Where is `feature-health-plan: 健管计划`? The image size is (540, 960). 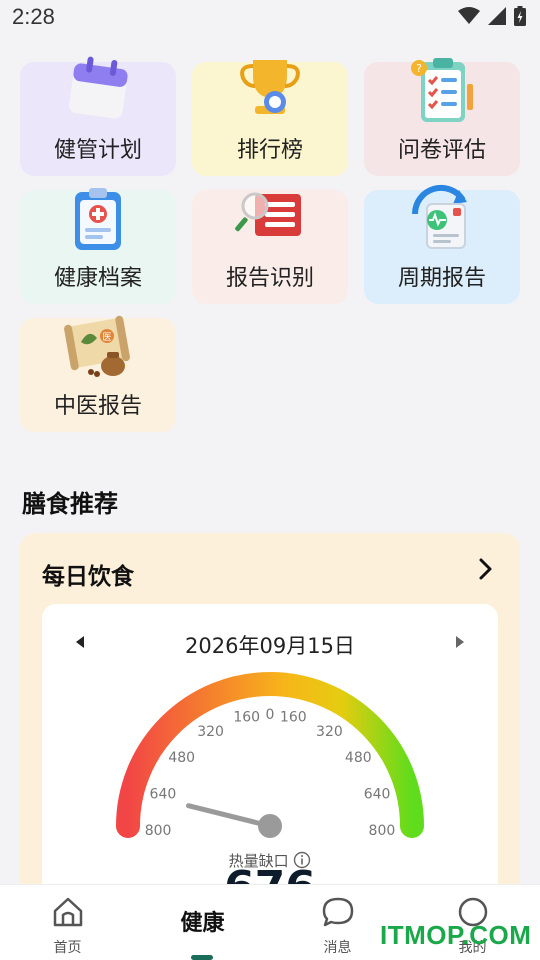
feature-health-plan: 健管计划 is located at coordinates (98, 116).